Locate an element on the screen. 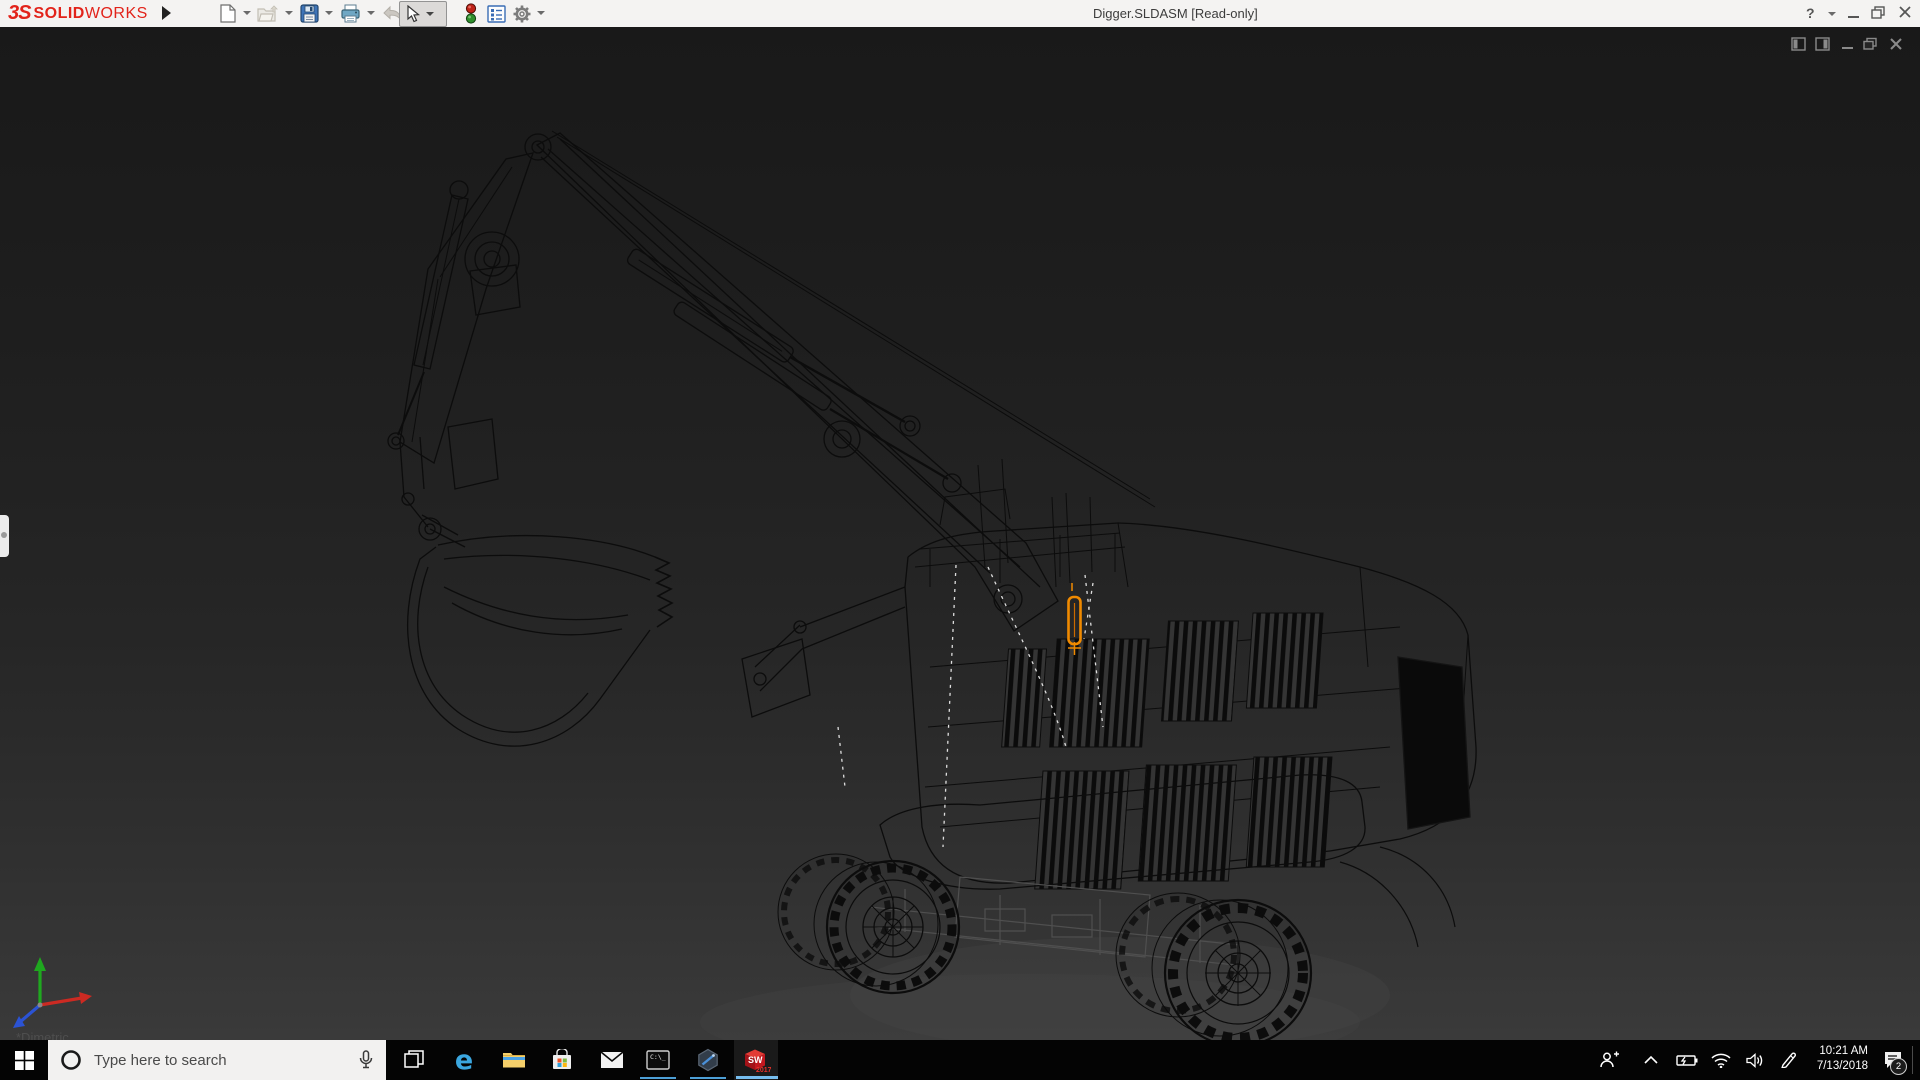 This screenshot has height=1080, width=1920. windows-ink-pen-icon is located at coordinates (1788, 1060).